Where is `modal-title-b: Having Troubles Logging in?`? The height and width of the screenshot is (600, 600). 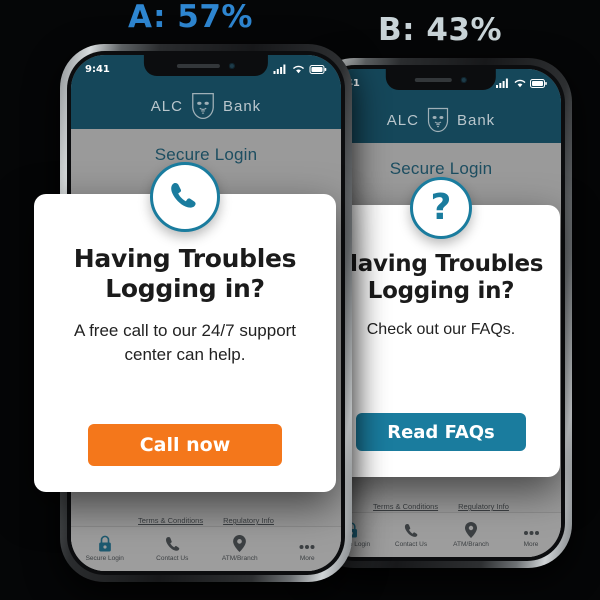 modal-title-b: Having Troubles Logging in? is located at coordinates (441, 278).